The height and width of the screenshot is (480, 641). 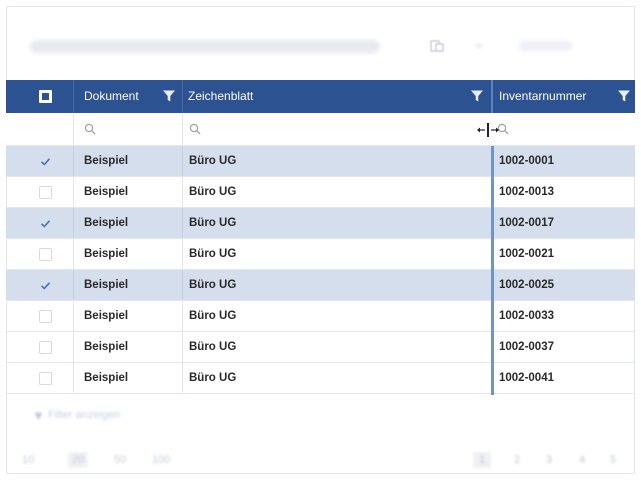 What do you see at coordinates (526, 161) in the screenshot?
I see `cell-inventarnummer: 1002-0001` at bounding box center [526, 161].